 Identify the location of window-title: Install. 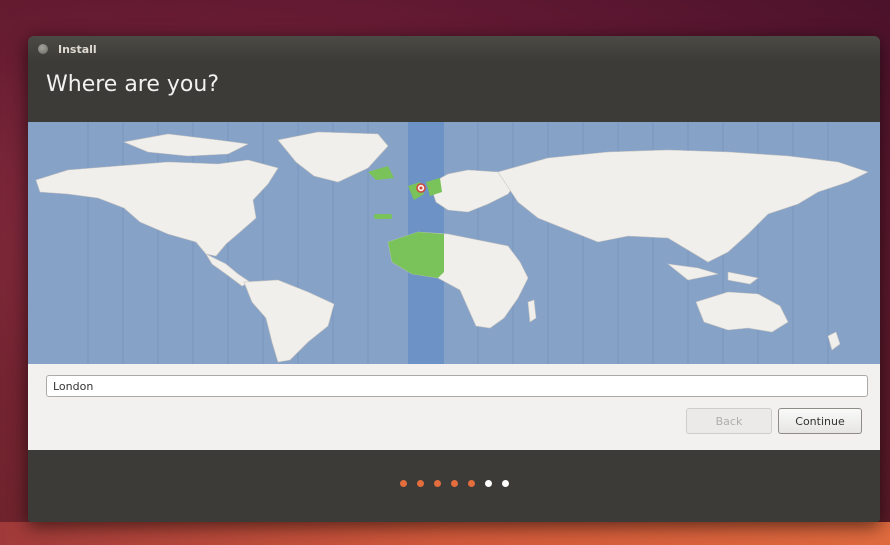
(77, 49).